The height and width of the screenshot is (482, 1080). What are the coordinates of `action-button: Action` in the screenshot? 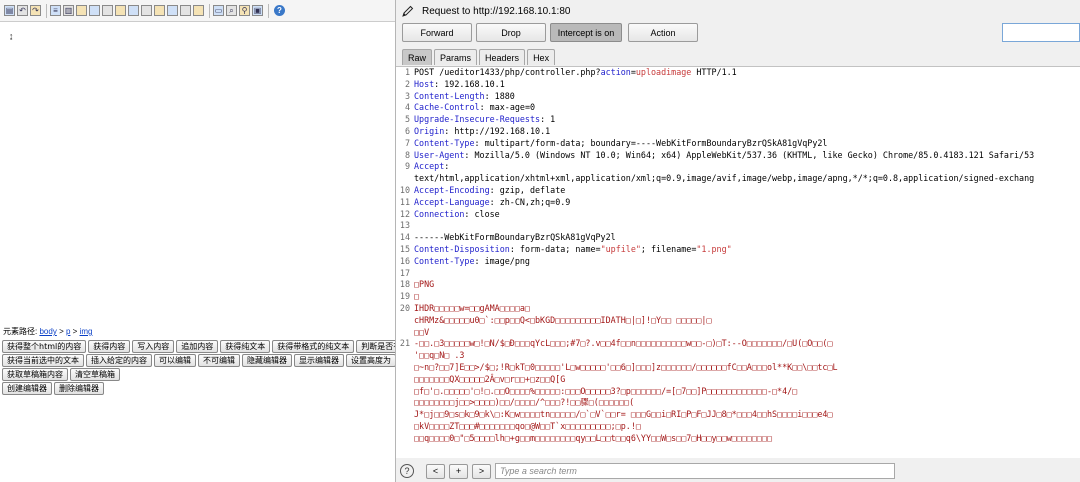 It's located at (663, 32).